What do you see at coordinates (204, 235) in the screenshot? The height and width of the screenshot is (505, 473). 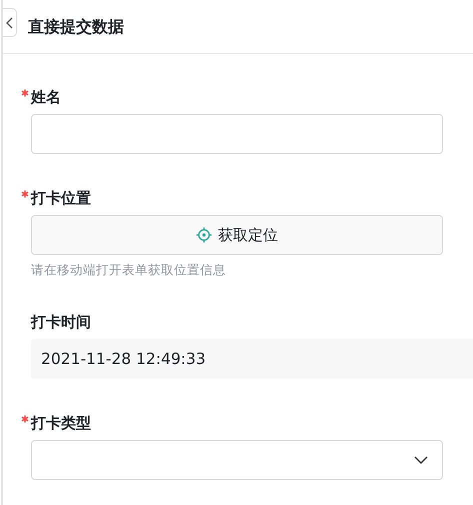 I see `locate-icon` at bounding box center [204, 235].